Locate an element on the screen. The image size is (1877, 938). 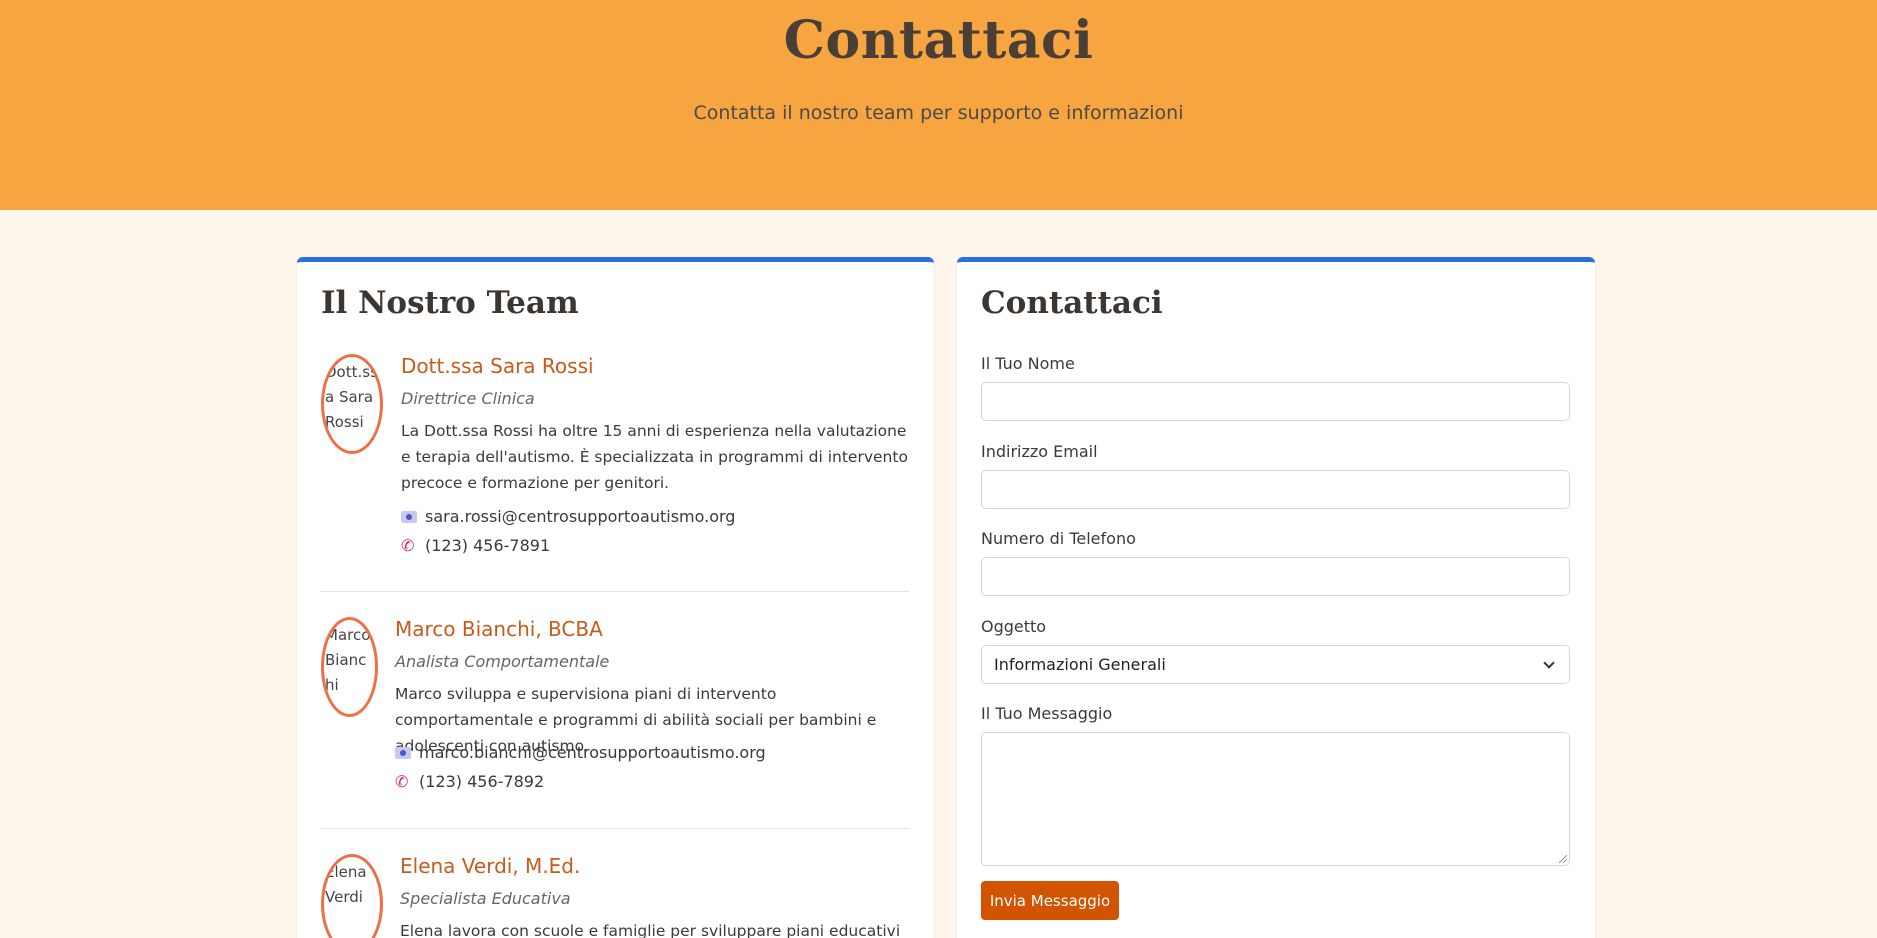
subject-label: Oggetto is located at coordinates (1014, 626).